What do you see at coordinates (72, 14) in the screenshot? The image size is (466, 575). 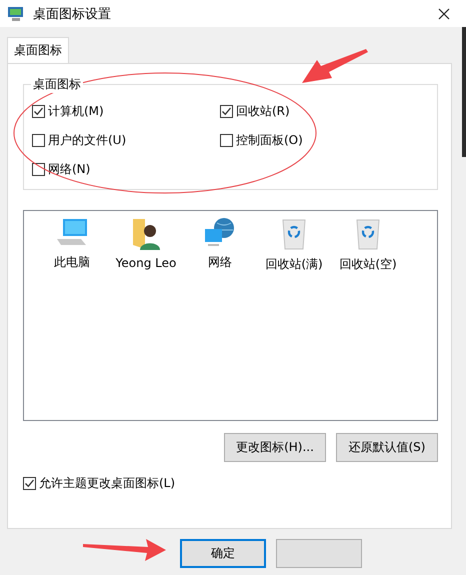 I see `window-title: 桌面图标设置` at bounding box center [72, 14].